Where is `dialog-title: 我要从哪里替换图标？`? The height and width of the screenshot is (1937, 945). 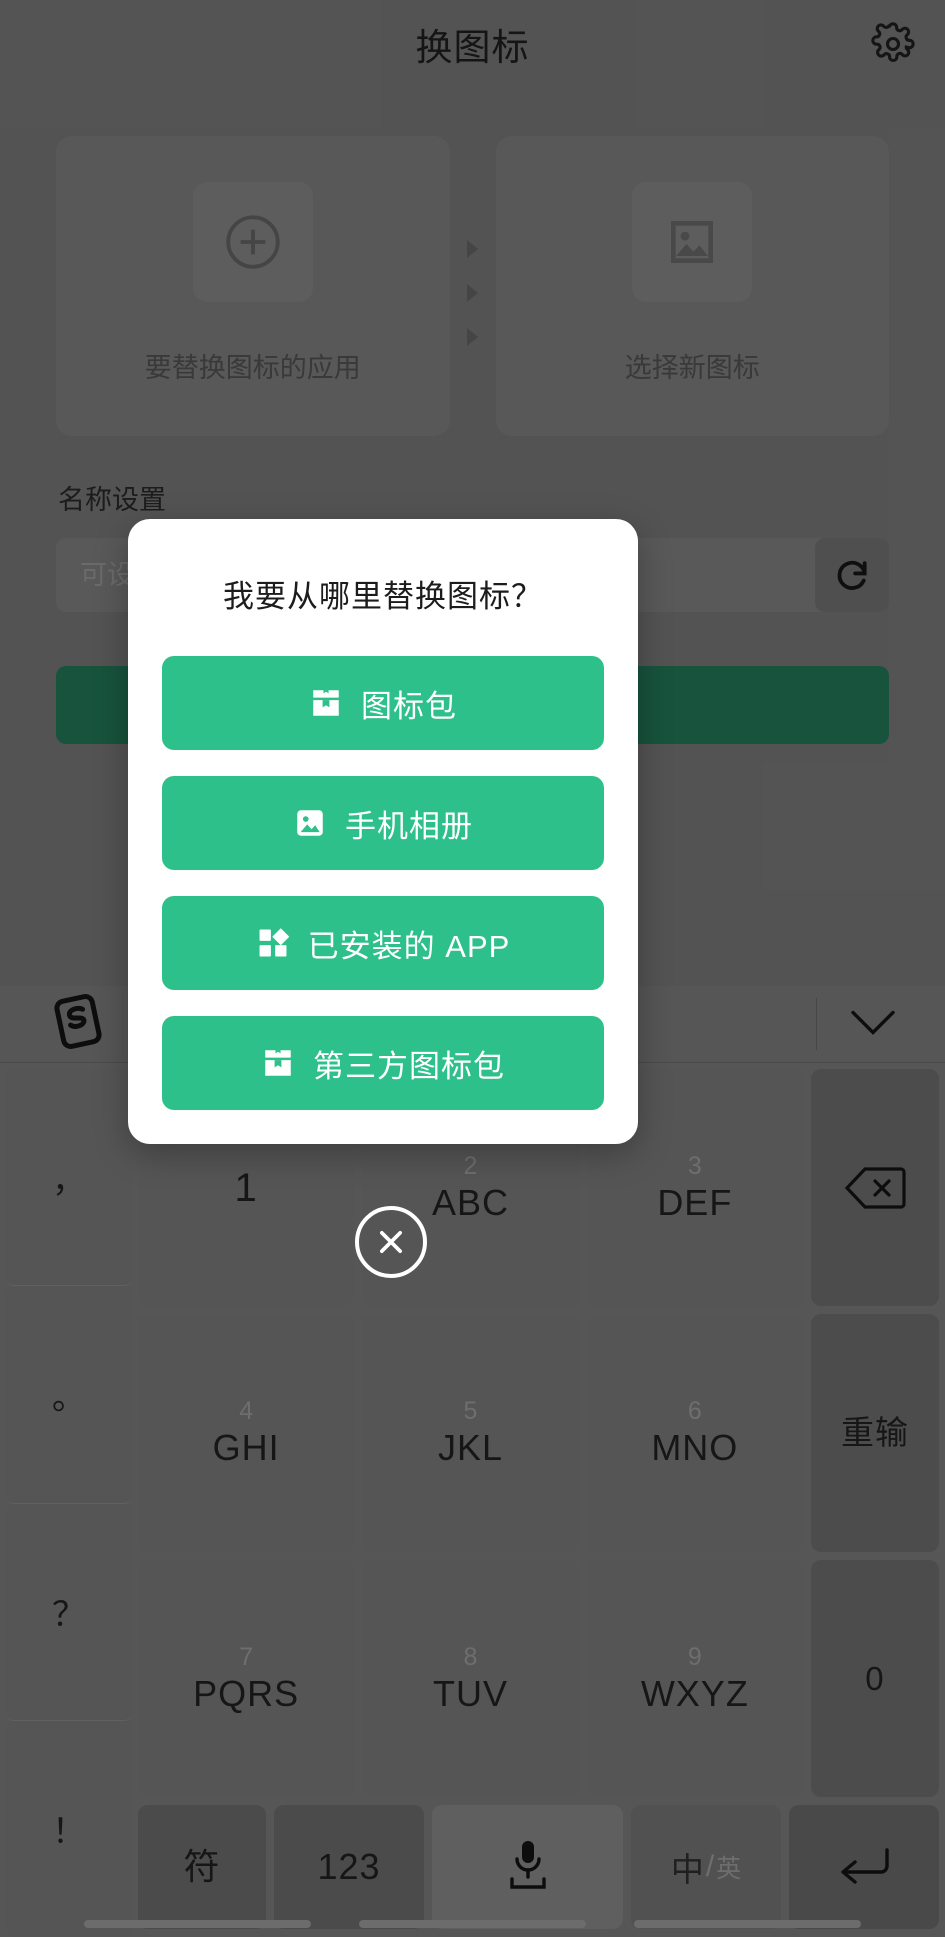
dialog-title: 我要从哪里替换图标？ is located at coordinates (383, 596).